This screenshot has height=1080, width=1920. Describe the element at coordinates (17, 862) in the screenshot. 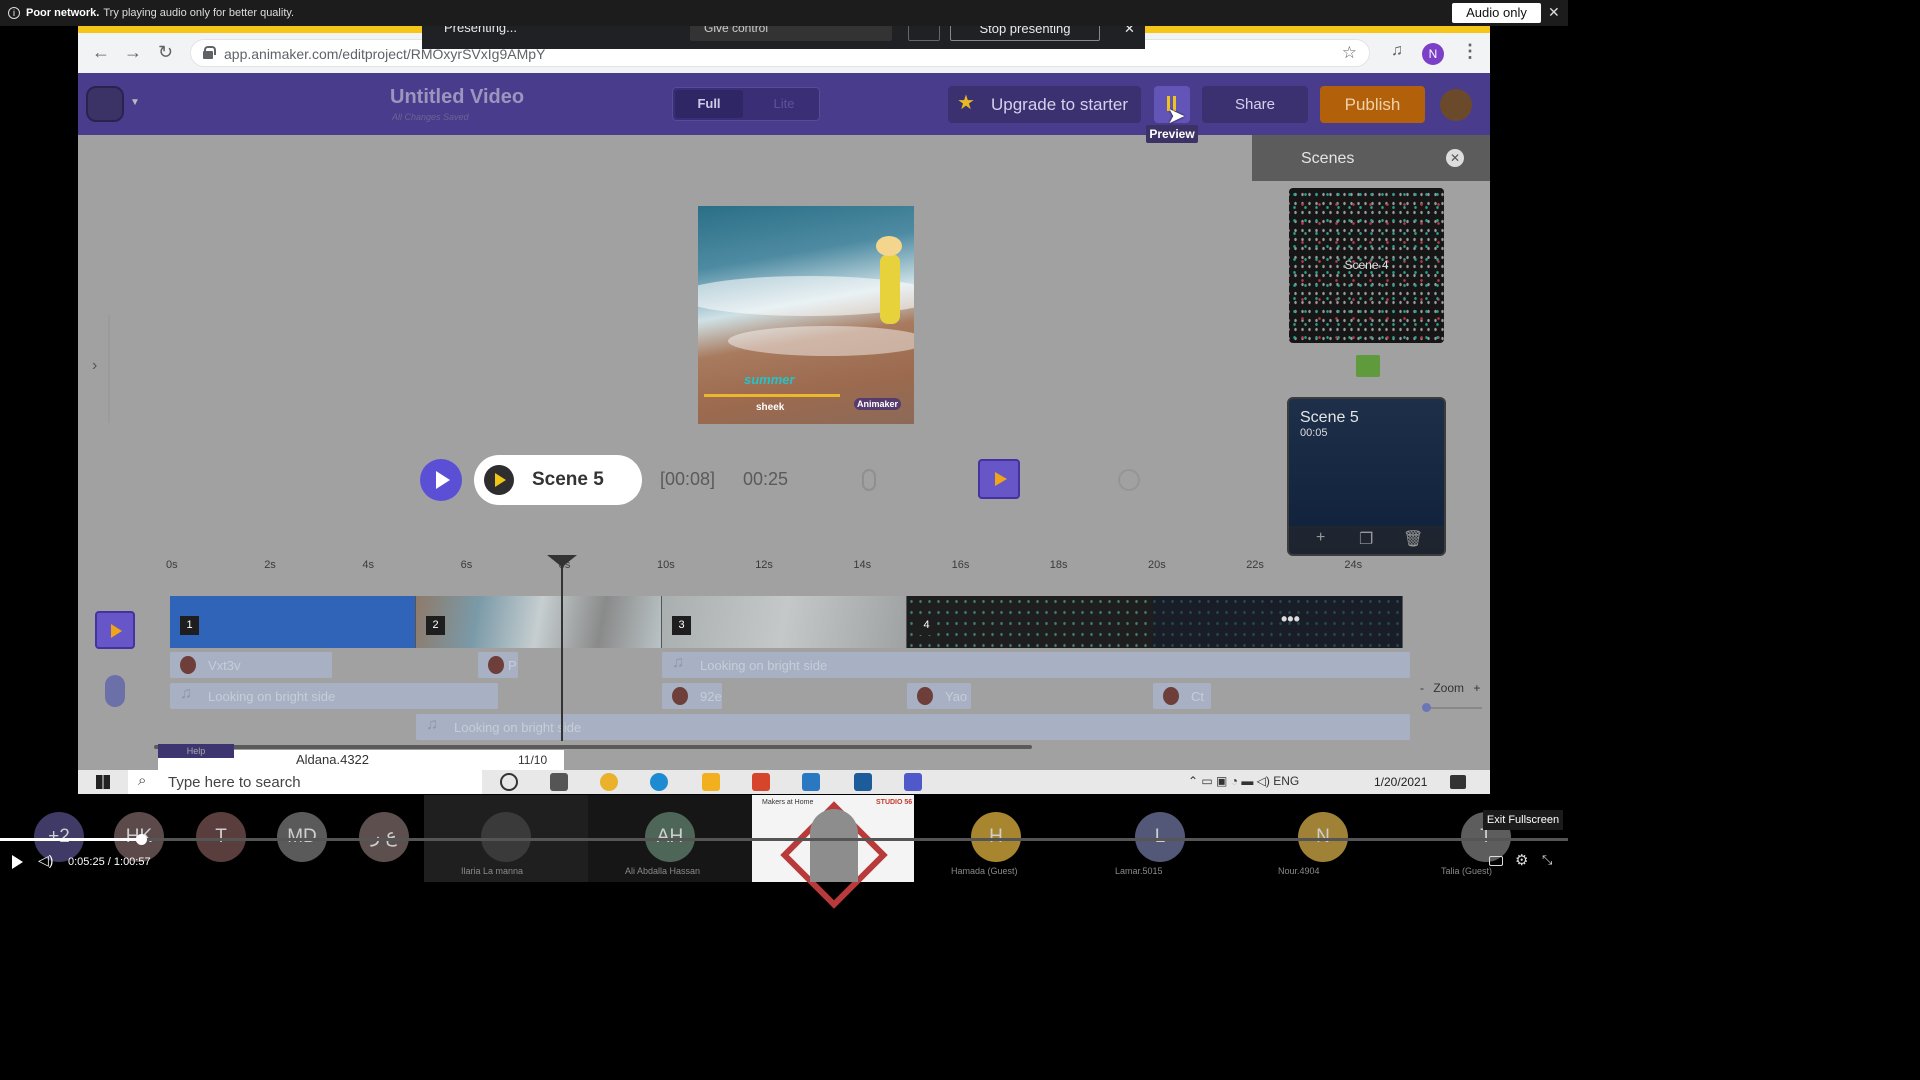

I see `play-icon` at that location.